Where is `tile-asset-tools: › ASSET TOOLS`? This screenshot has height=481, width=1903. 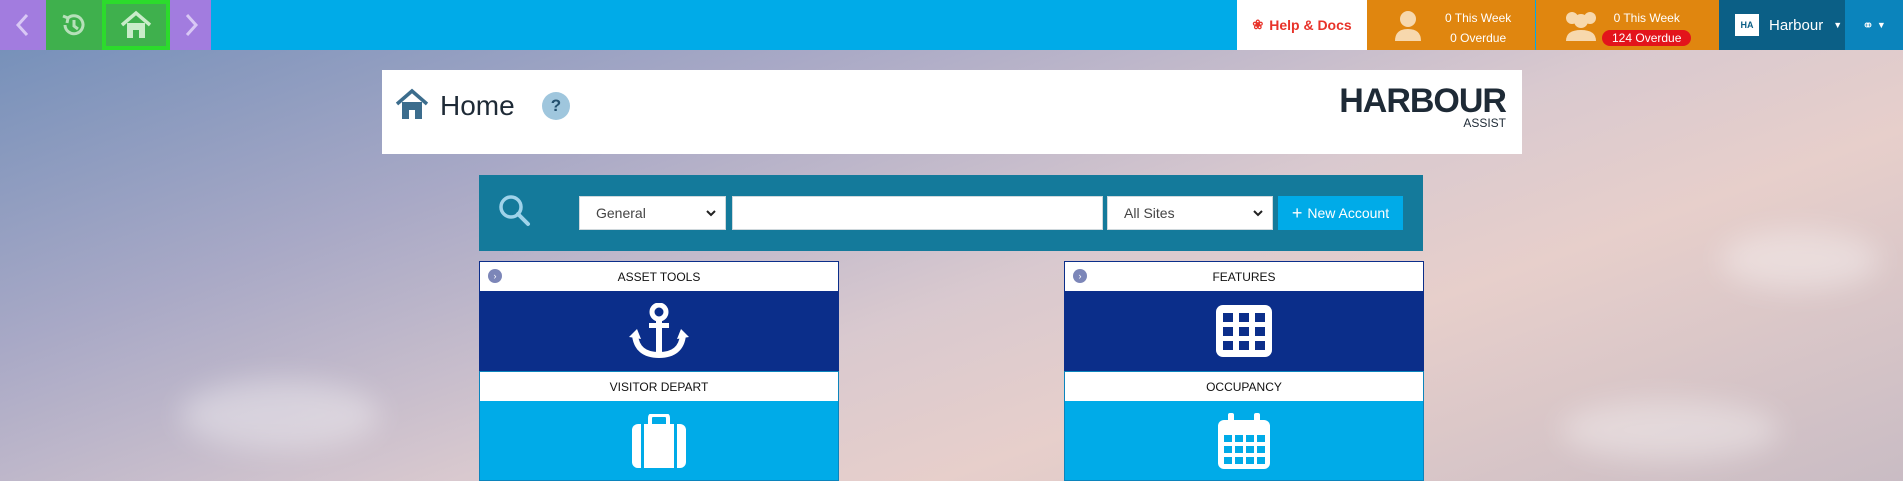 tile-asset-tools: › ASSET TOOLS is located at coordinates (659, 316).